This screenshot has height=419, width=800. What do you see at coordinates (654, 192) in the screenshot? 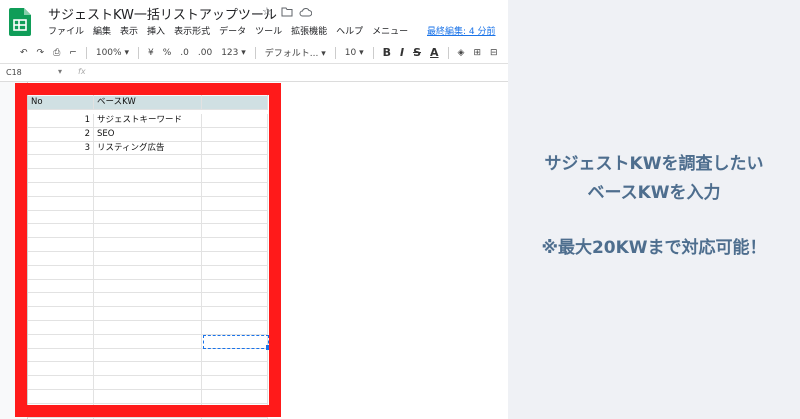
I see `caption-line-2: ベースKWを入力` at bounding box center [654, 192].